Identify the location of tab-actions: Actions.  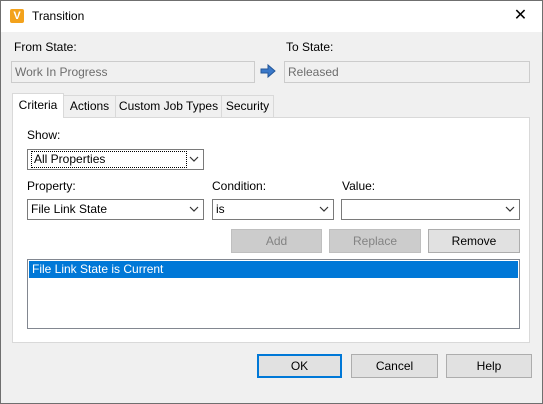
(89, 106).